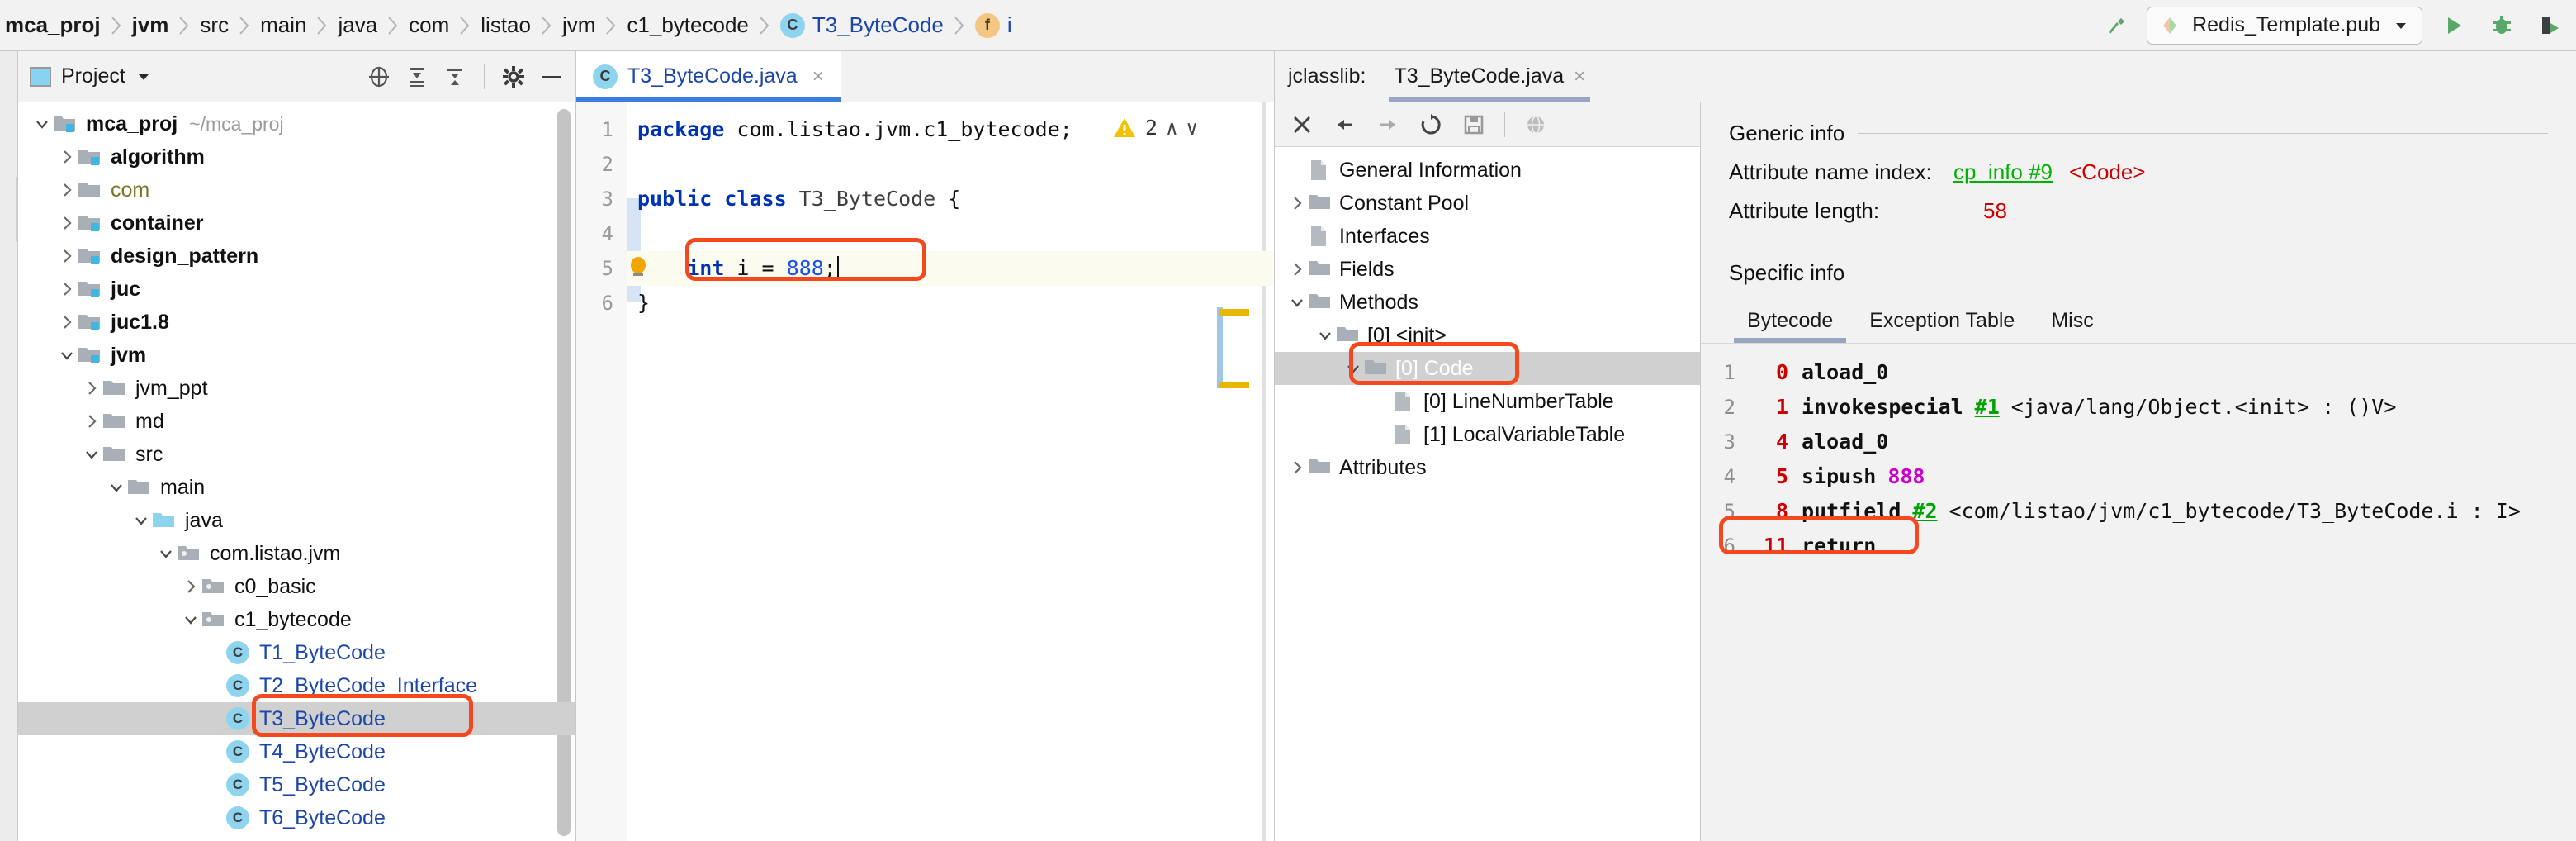  Describe the element at coordinates (950, 164) in the screenshot. I see `code-line` at that location.